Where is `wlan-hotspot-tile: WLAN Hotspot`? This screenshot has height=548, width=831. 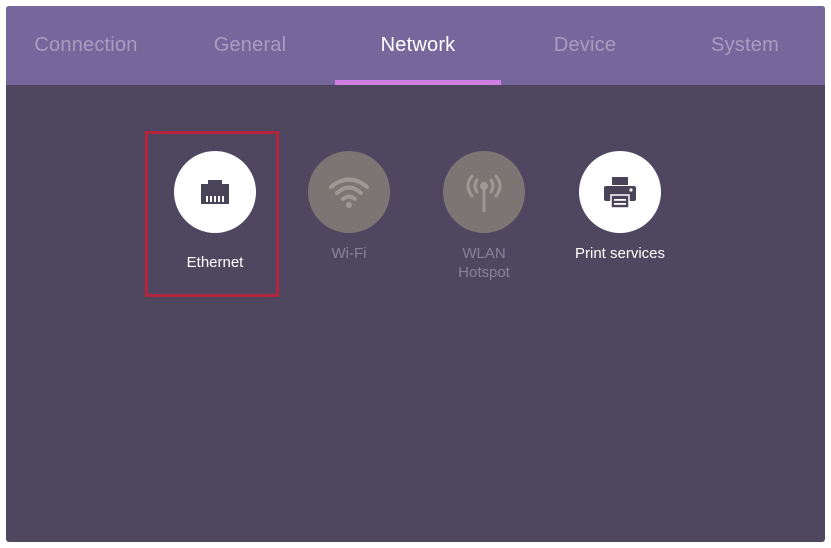 wlan-hotspot-tile: WLAN Hotspot is located at coordinates (484, 219).